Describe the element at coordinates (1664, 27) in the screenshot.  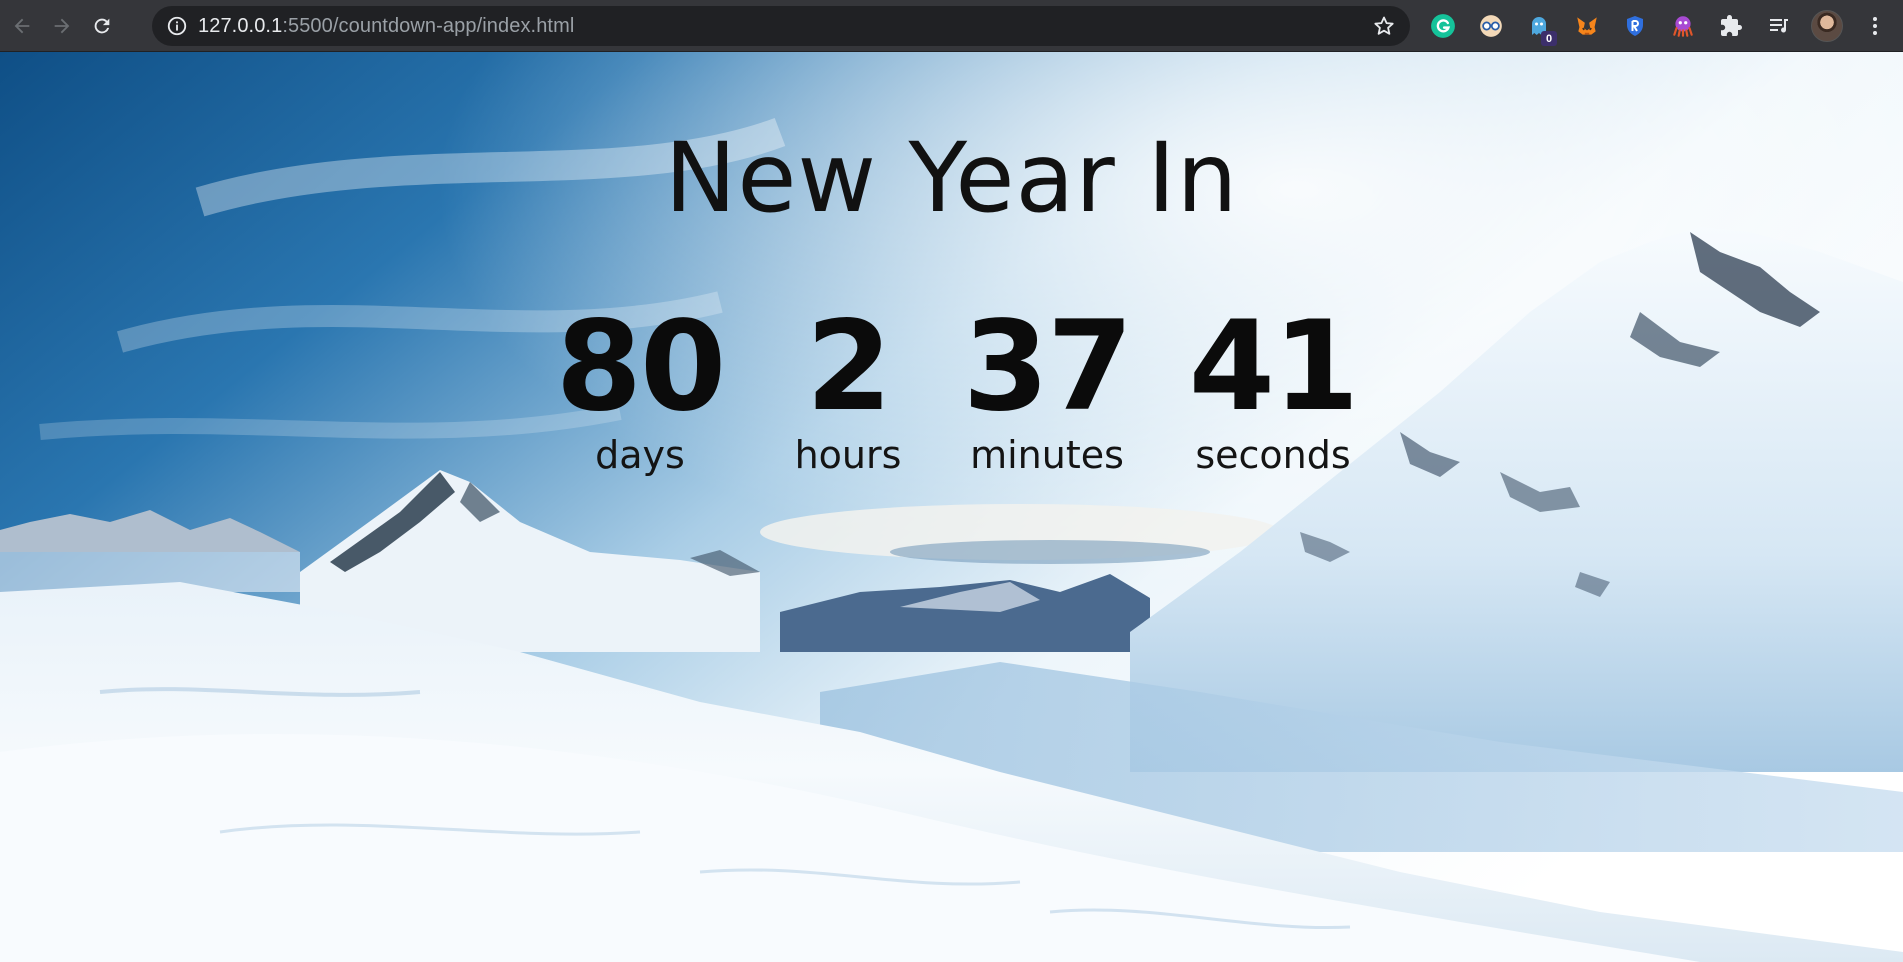
I see `extensions-bar: 0` at that location.